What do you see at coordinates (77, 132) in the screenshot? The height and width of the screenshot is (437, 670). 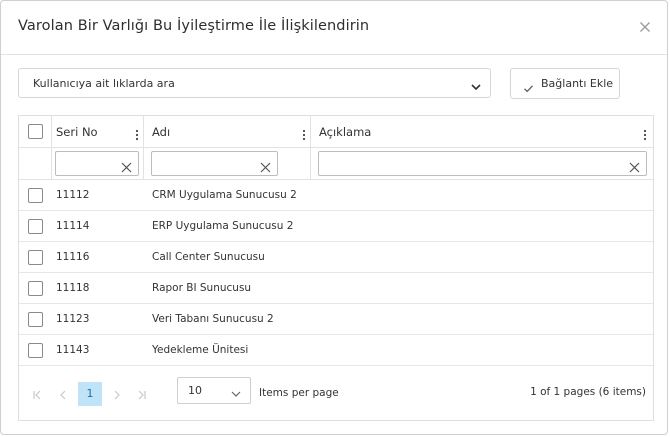 I see `column-header-serial: Seri No` at bounding box center [77, 132].